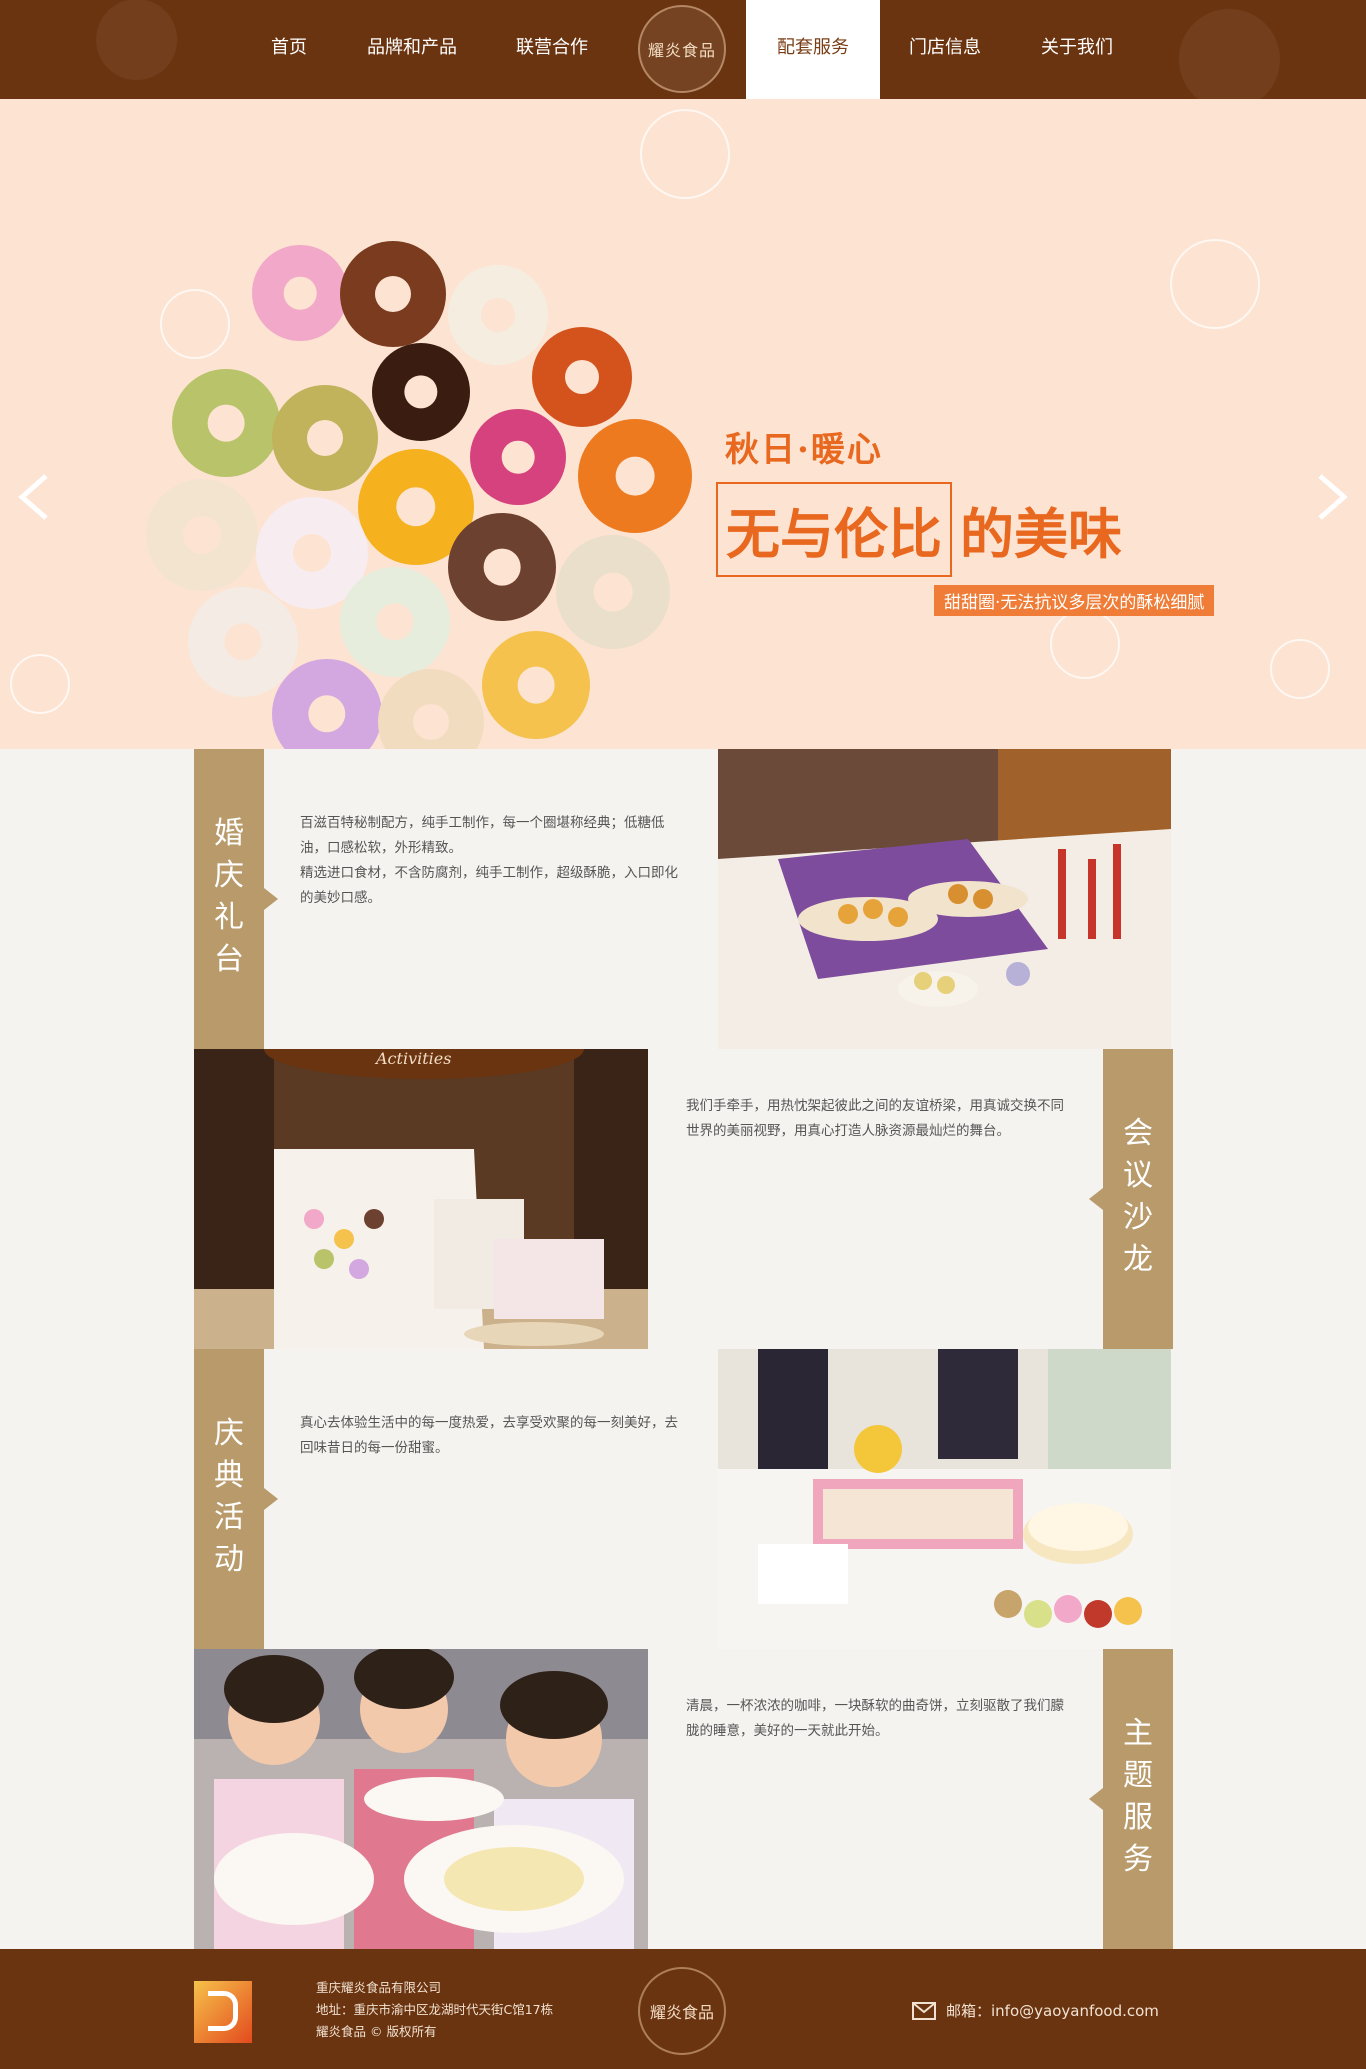 This screenshot has height=2069, width=1366. I want to click on footer-address: 地址：重庆市渝中区龙湖时代天街C馆17栋, so click(435, 2009).